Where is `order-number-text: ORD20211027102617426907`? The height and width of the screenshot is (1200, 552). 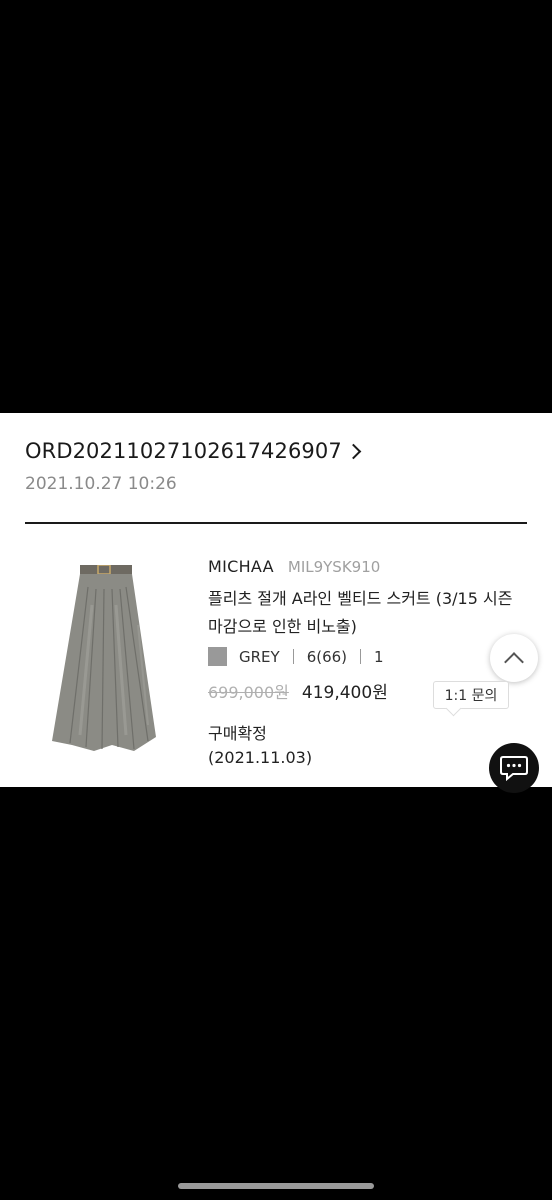 order-number-text: ORD20211027102617426907 is located at coordinates (183, 451).